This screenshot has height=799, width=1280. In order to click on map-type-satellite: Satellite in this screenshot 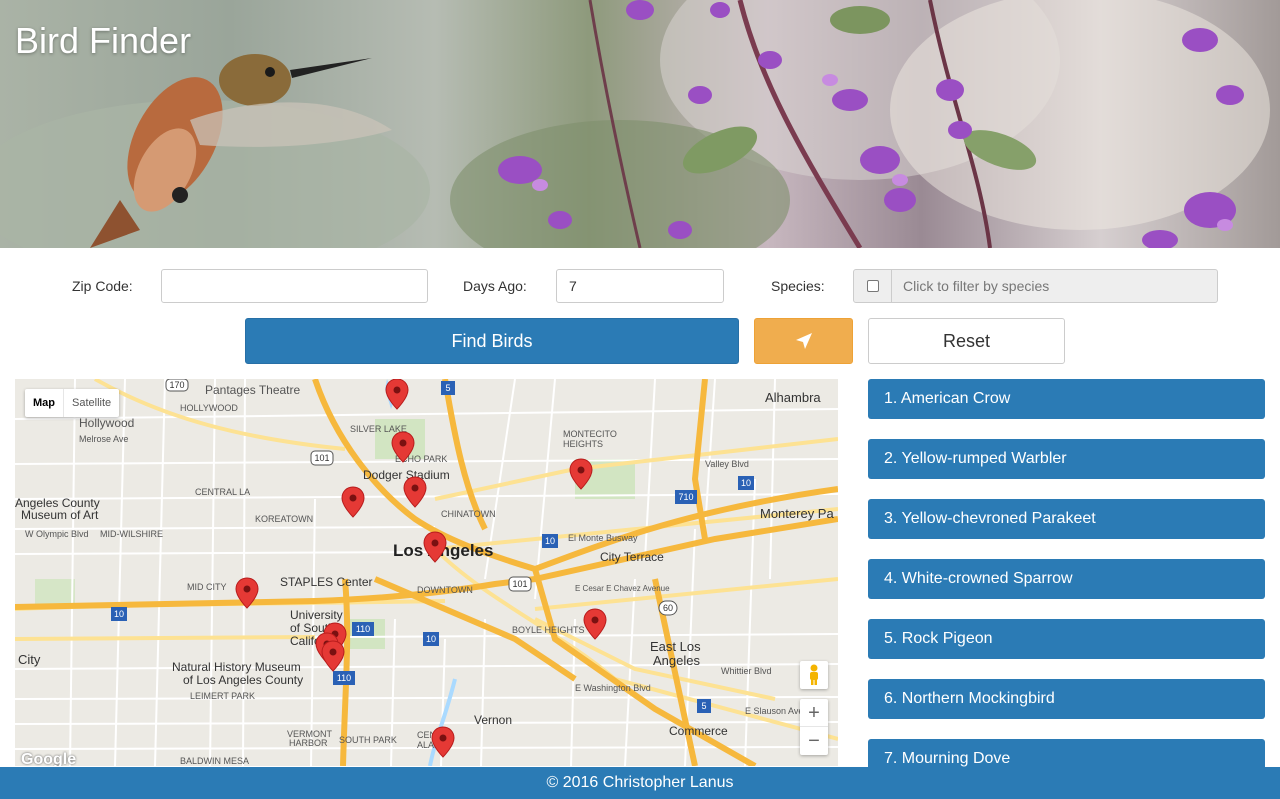, I will do `click(91, 403)`.